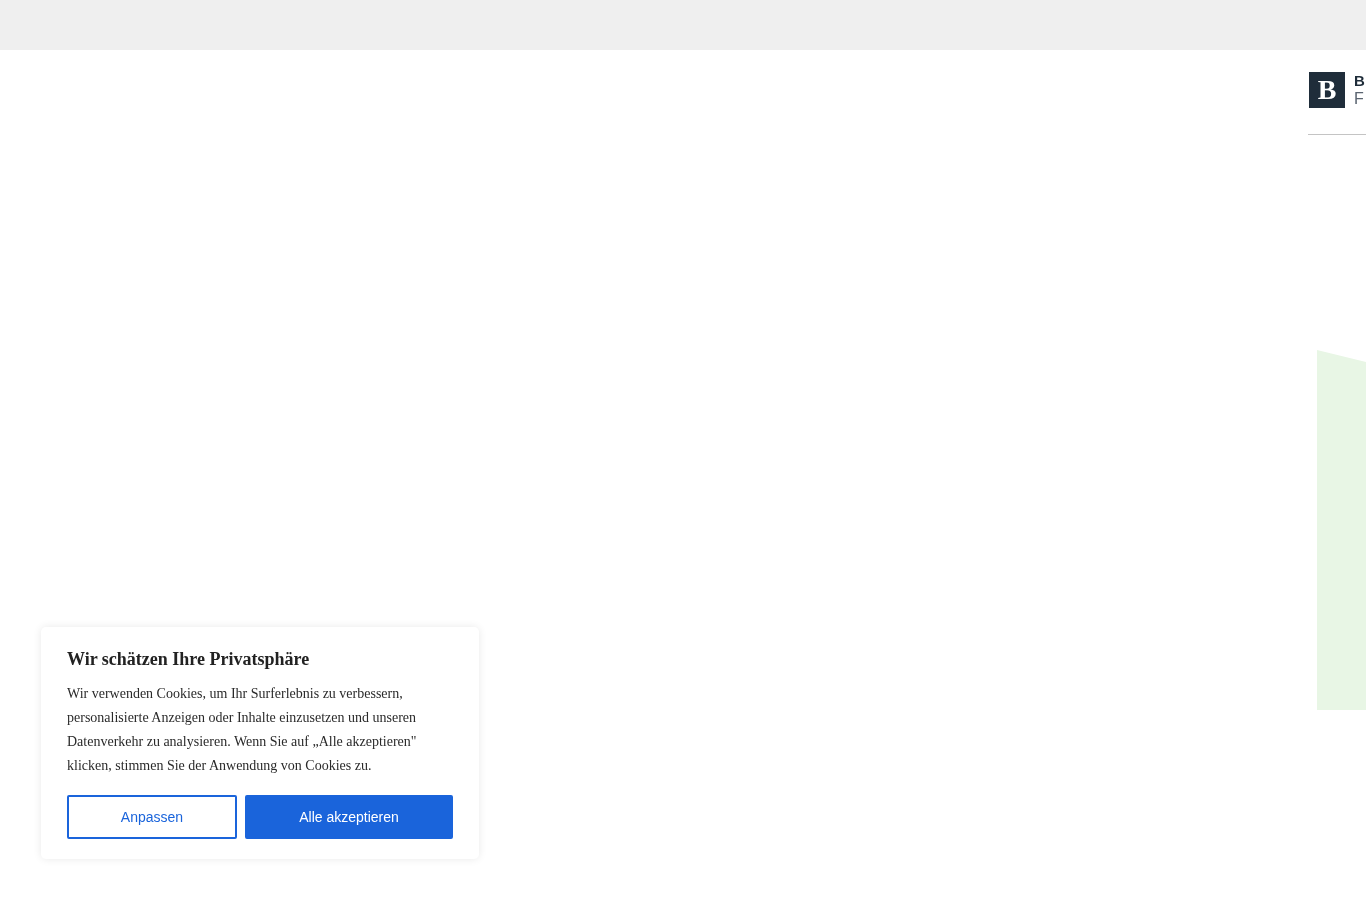 Image resolution: width=1366 pixels, height=900 pixels. Describe the element at coordinates (1359, 80) in the screenshot. I see `logo-title: B` at that location.